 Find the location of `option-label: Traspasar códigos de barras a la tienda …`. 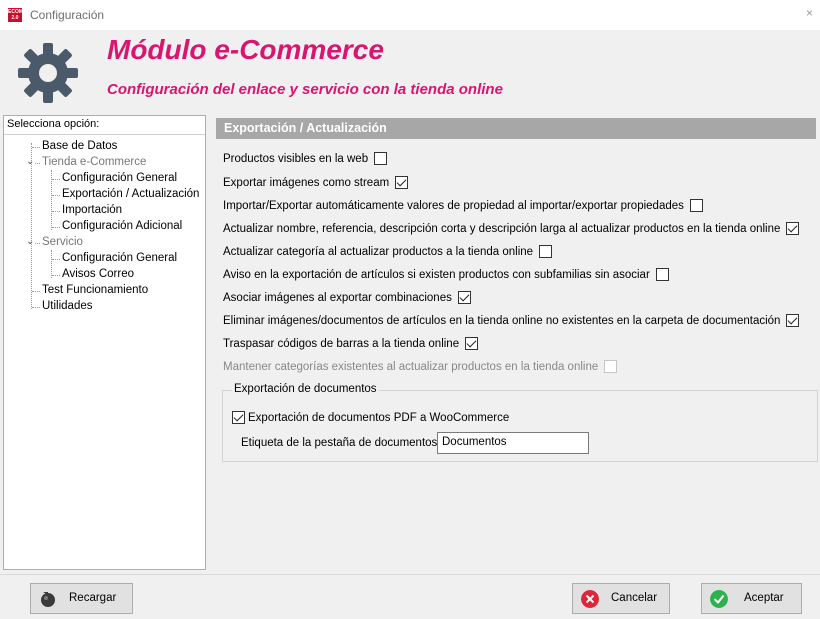

option-label: Traspasar códigos de barras a la tienda … is located at coordinates (341, 343).